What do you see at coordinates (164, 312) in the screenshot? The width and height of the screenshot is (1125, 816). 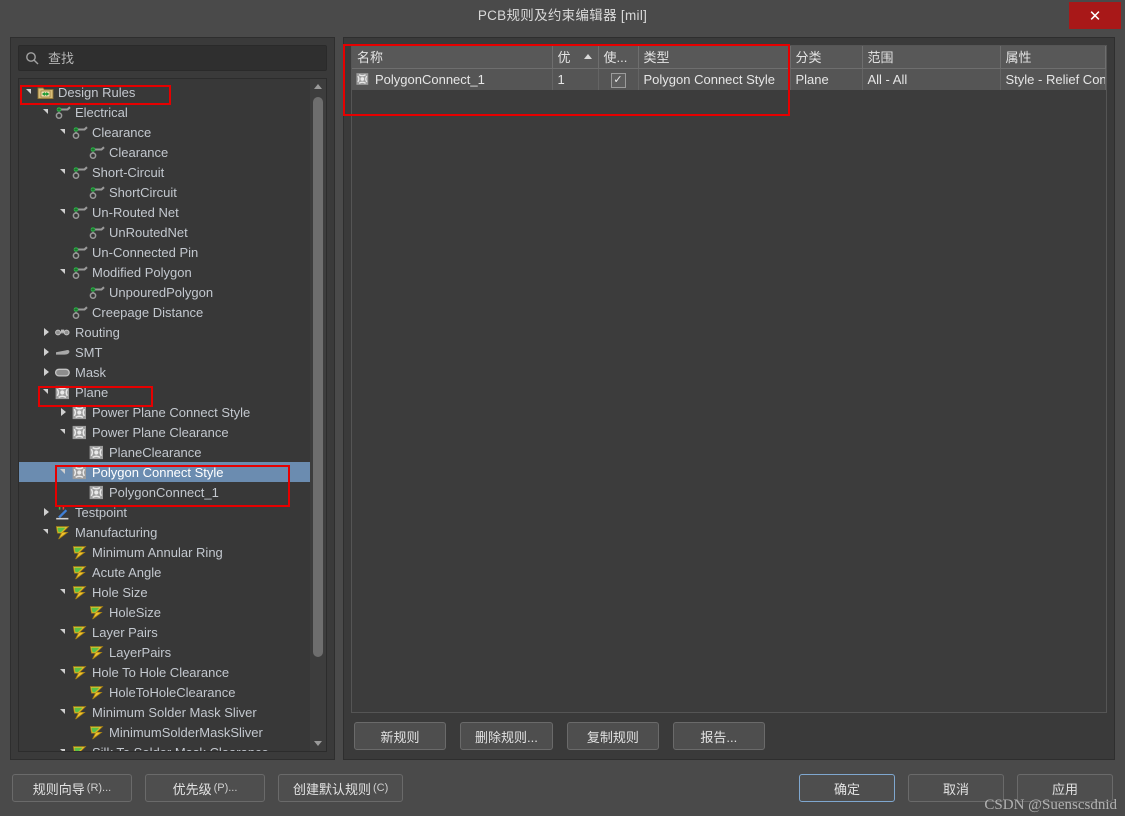 I see `tree-item-creepage-distance: Creepage Distance` at bounding box center [164, 312].